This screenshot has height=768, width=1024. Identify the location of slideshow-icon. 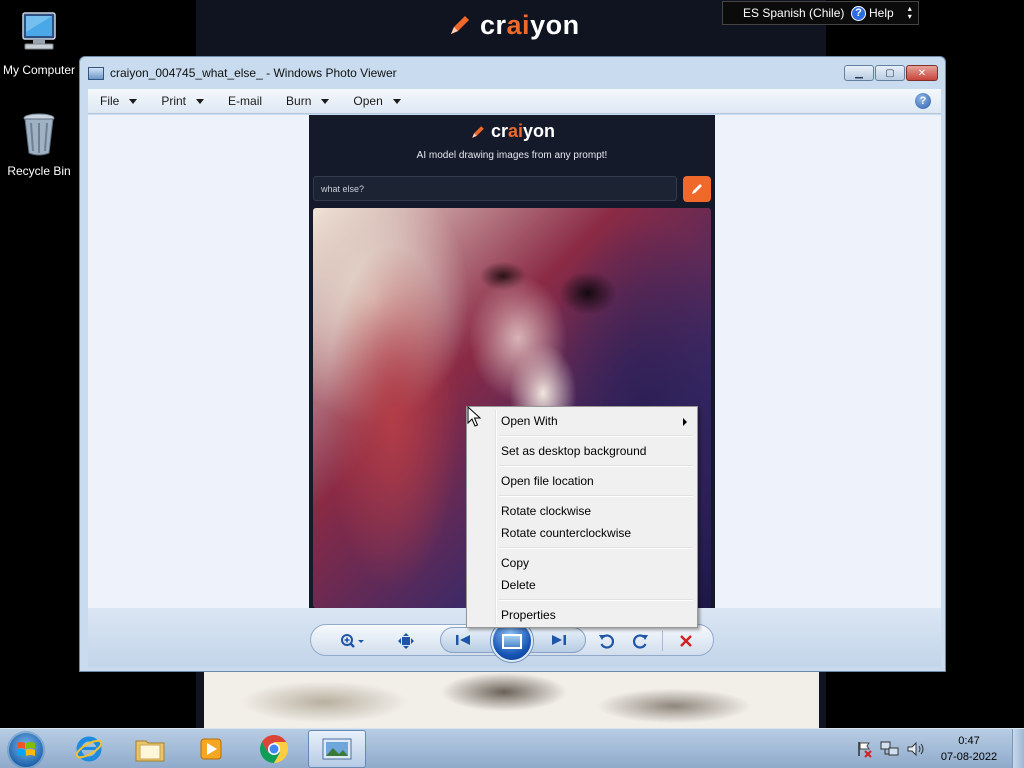
(512, 641).